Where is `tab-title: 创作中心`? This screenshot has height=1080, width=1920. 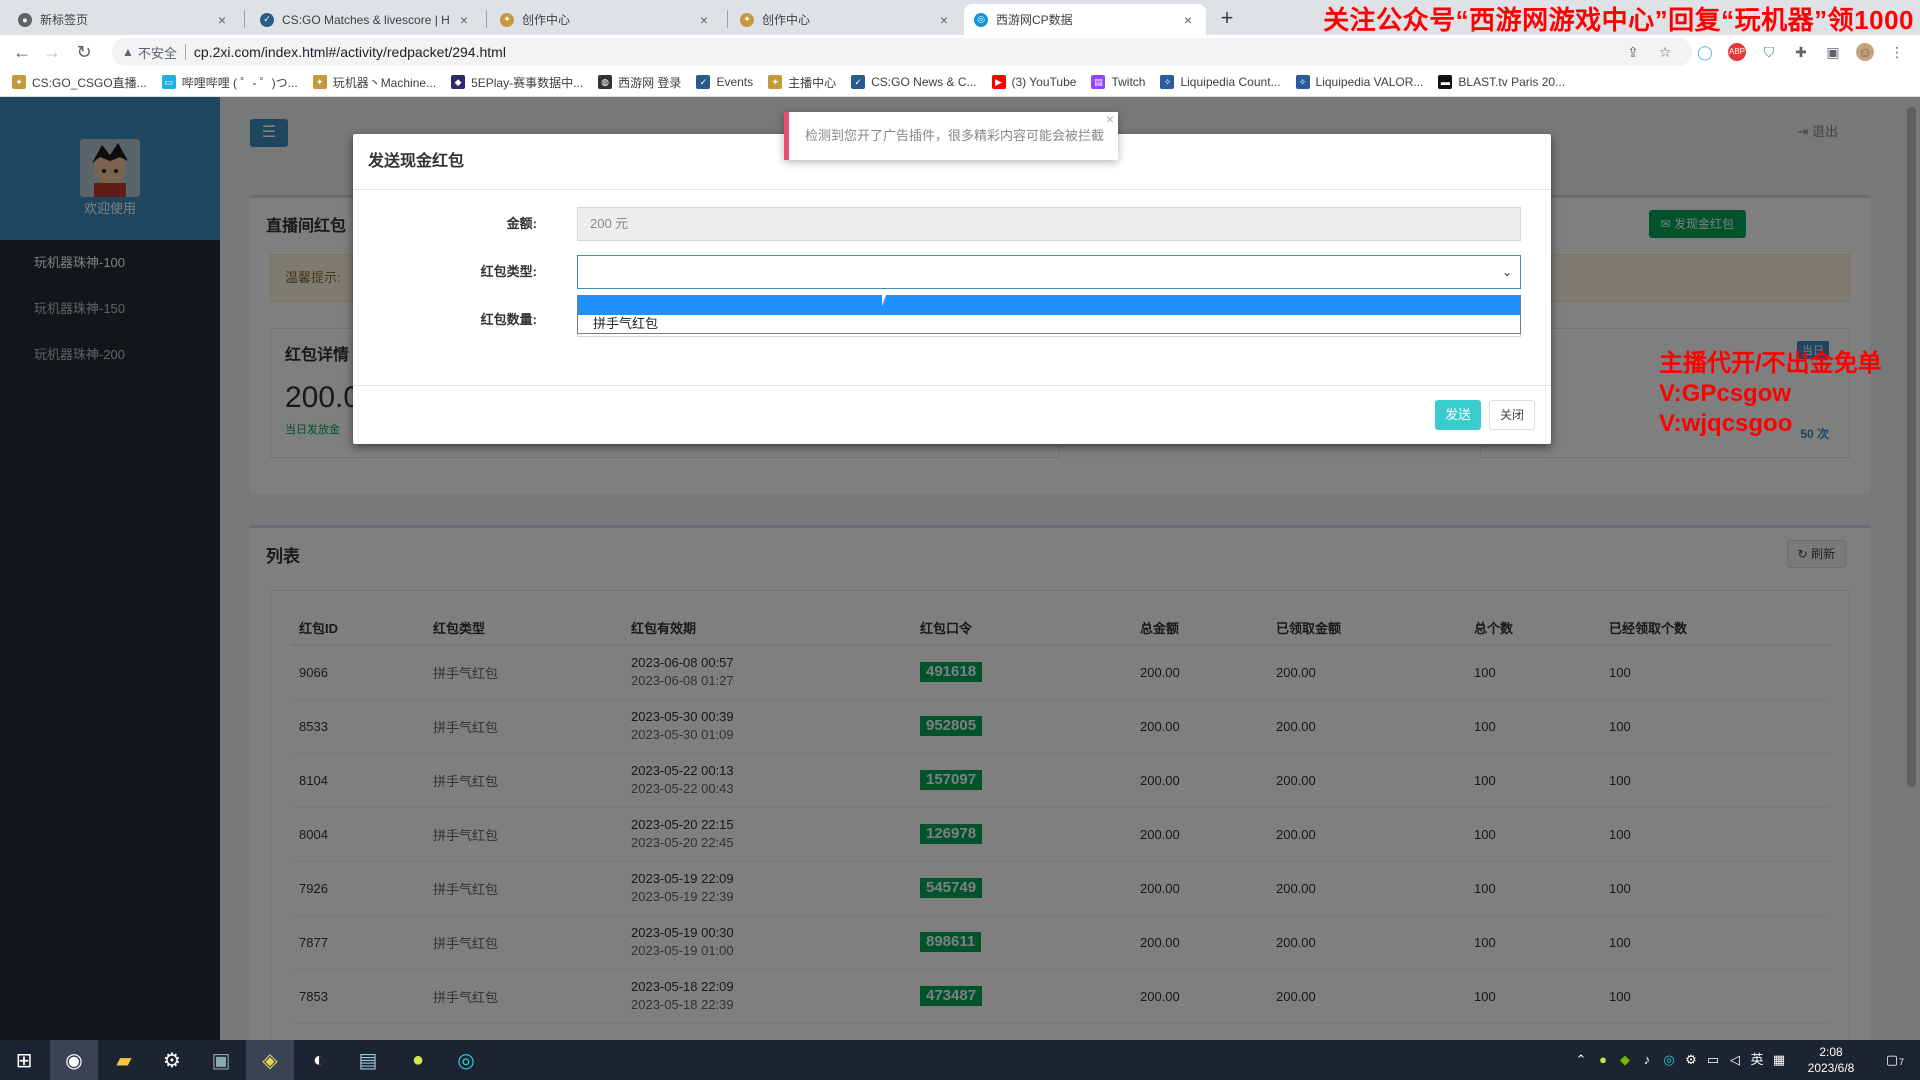
tab-title: 创作中心 is located at coordinates (786, 20).